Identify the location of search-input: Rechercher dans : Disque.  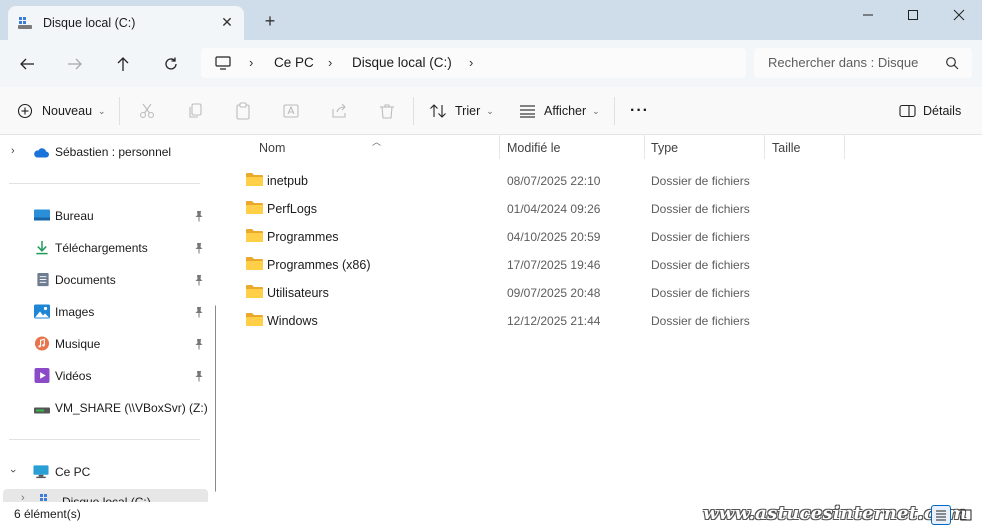
(863, 63).